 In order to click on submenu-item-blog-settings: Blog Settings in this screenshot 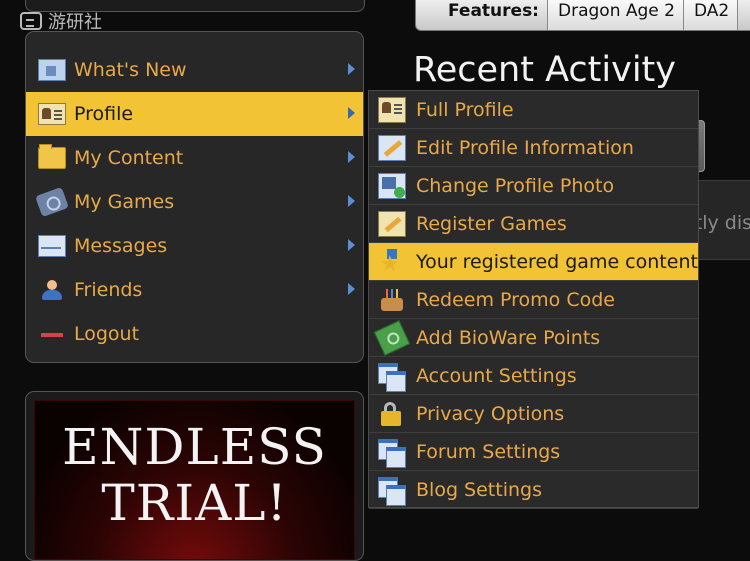, I will do `click(533, 490)`.